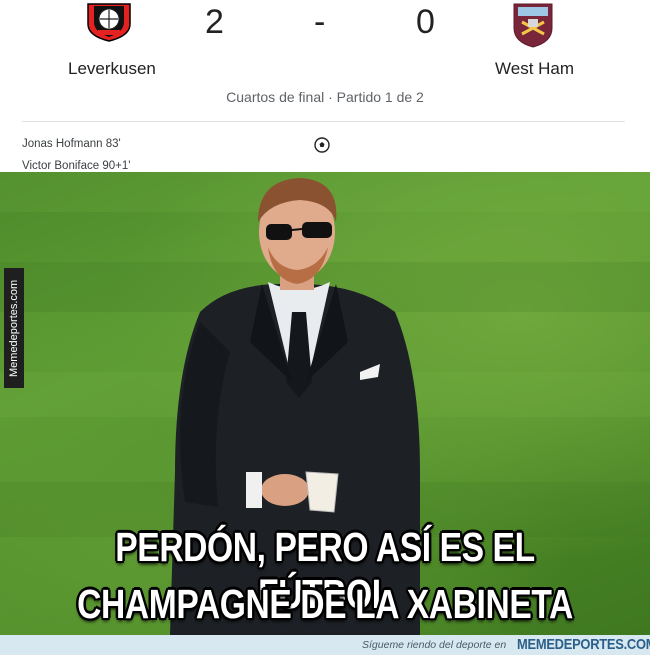 Image resolution: width=650 pixels, height=655 pixels. I want to click on footer-brand-link: MEMEDEPORTES.COM, so click(583, 644).